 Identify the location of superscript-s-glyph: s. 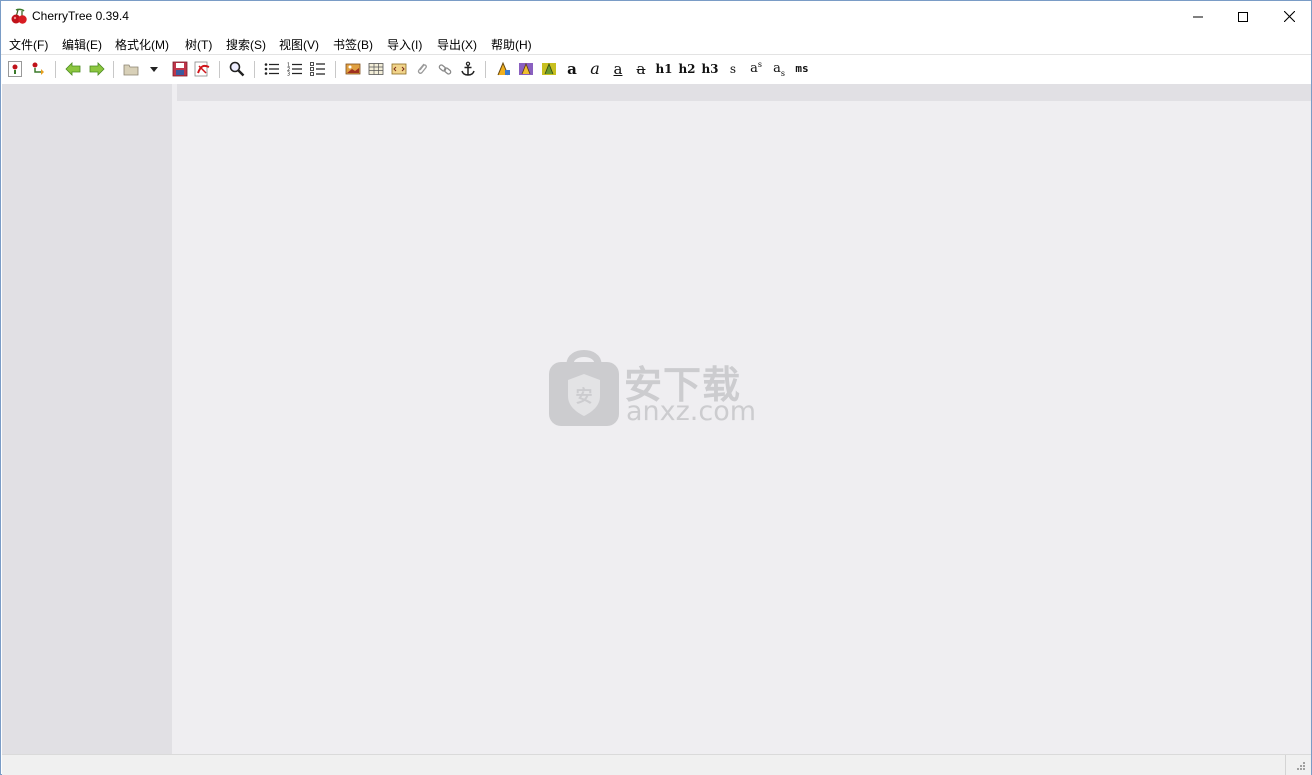
(759, 64).